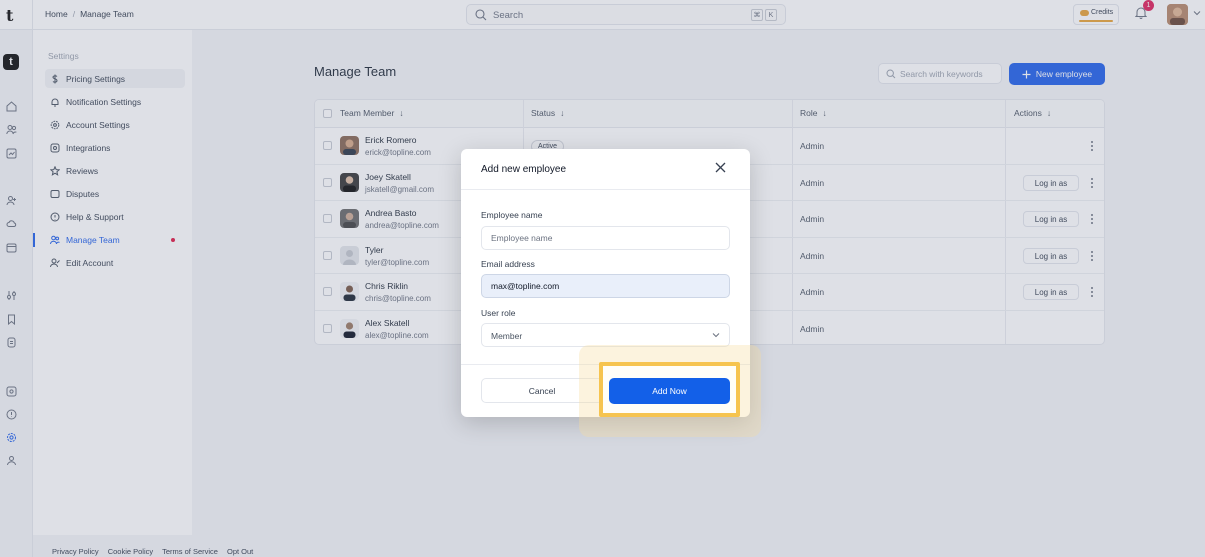  Describe the element at coordinates (716, 335) in the screenshot. I see `chevron-down-icon` at that location.